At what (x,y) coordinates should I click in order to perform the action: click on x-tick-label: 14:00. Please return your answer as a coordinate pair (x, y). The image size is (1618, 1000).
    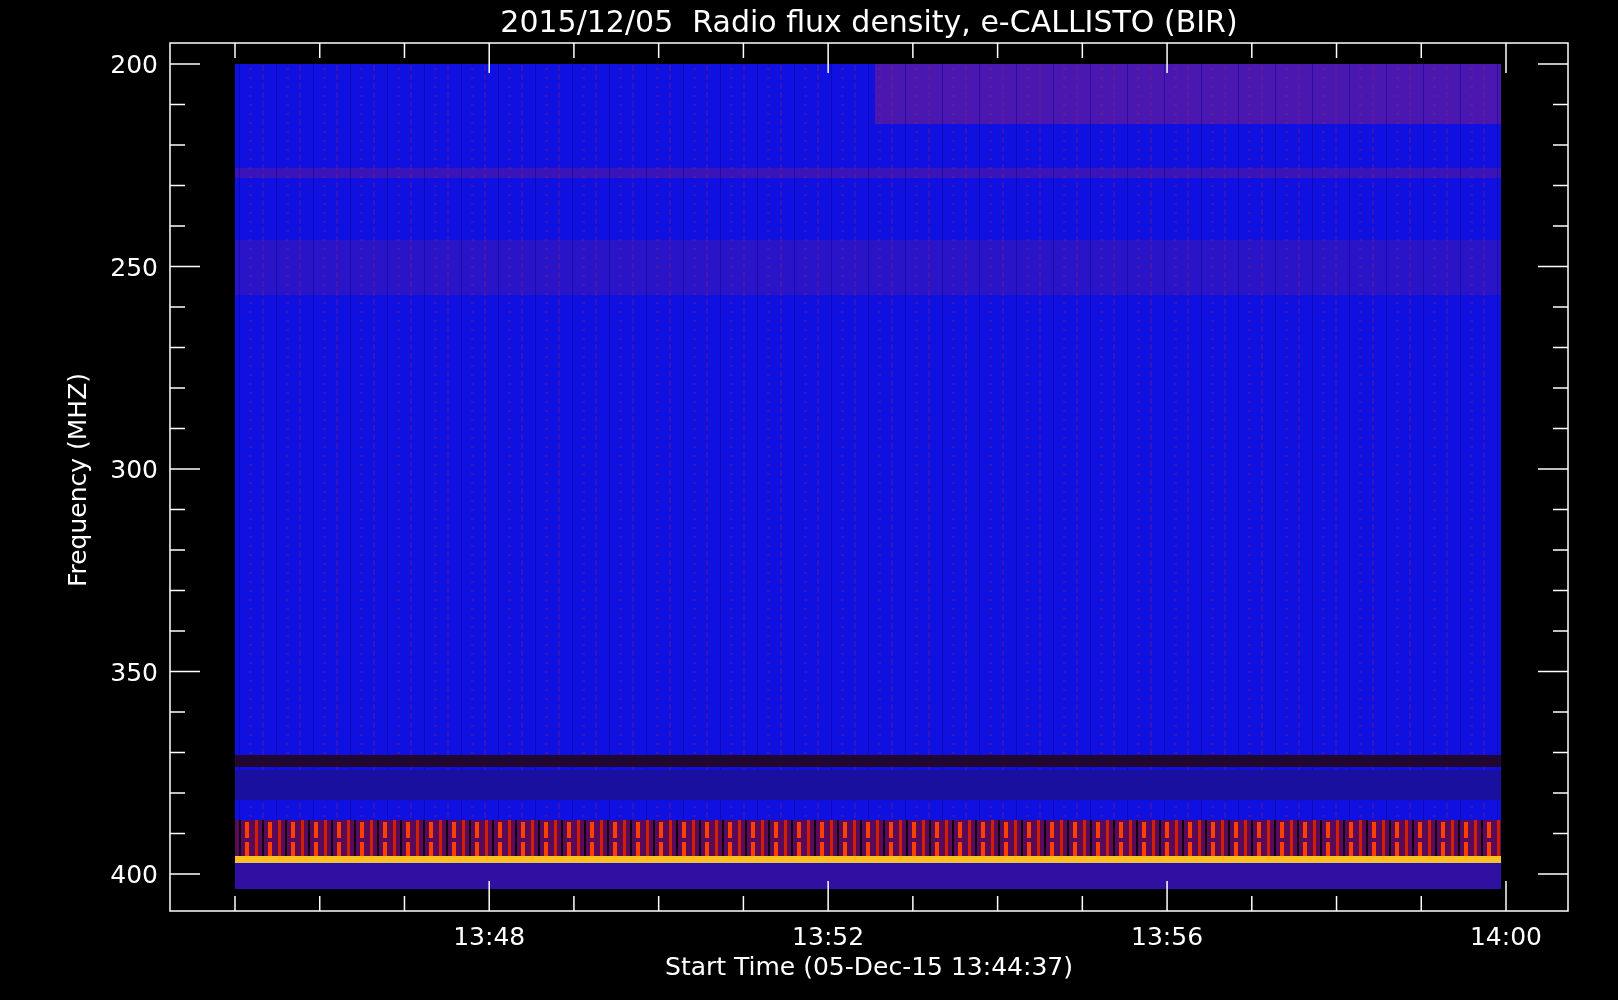
    Looking at the image, I should click on (1506, 936).